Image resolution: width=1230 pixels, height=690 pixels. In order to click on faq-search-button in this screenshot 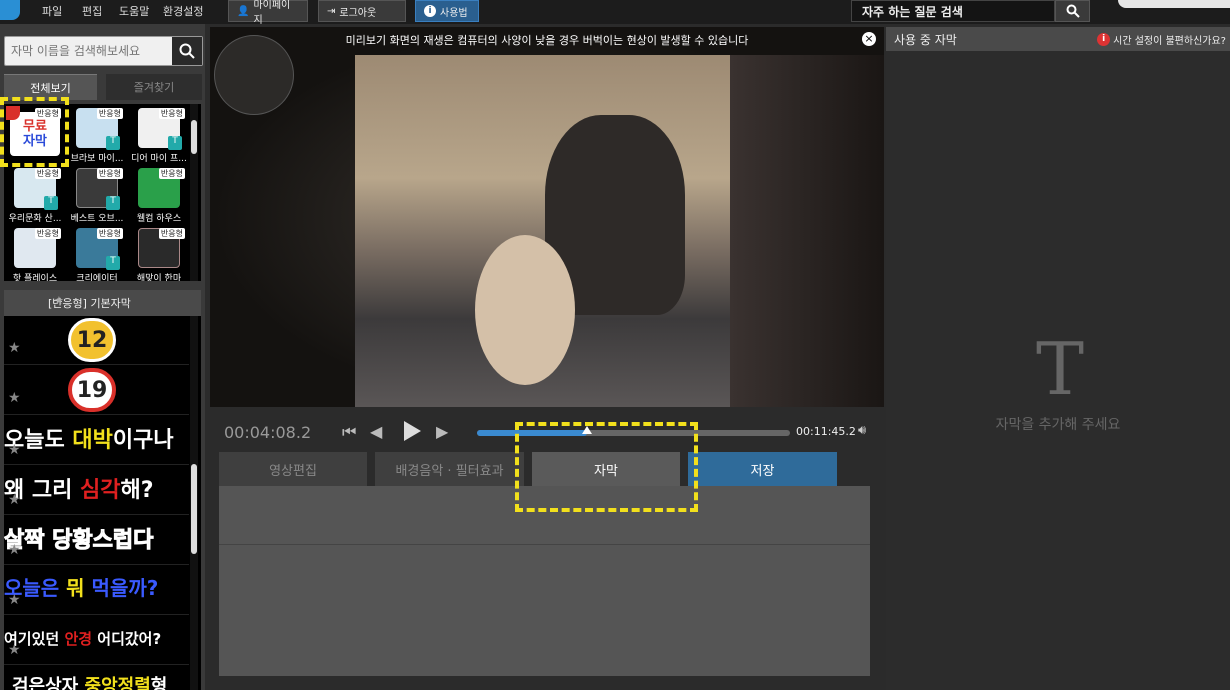, I will do `click(1072, 11)`.